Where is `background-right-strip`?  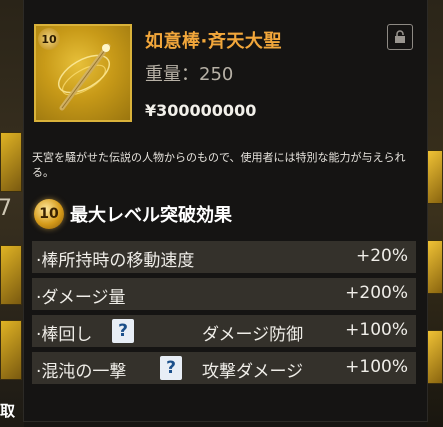
background-right-strip is located at coordinates (435, 213).